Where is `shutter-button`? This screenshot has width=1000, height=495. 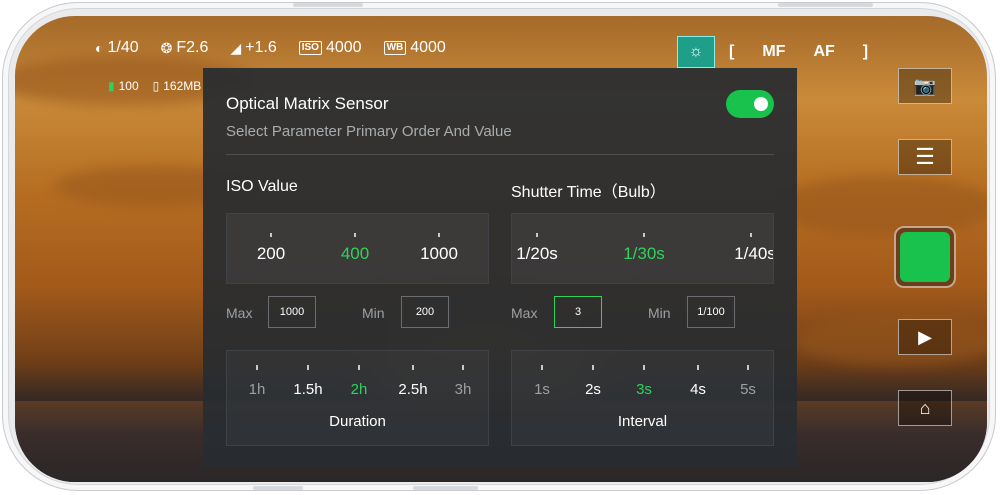
shutter-button is located at coordinates (925, 257).